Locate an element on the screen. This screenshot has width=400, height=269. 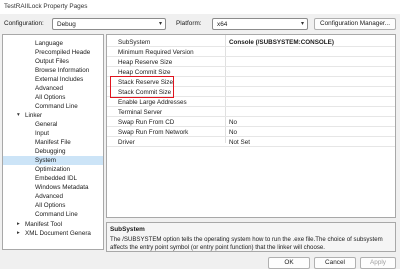
configuration-value: Debug is located at coordinates (66, 24).